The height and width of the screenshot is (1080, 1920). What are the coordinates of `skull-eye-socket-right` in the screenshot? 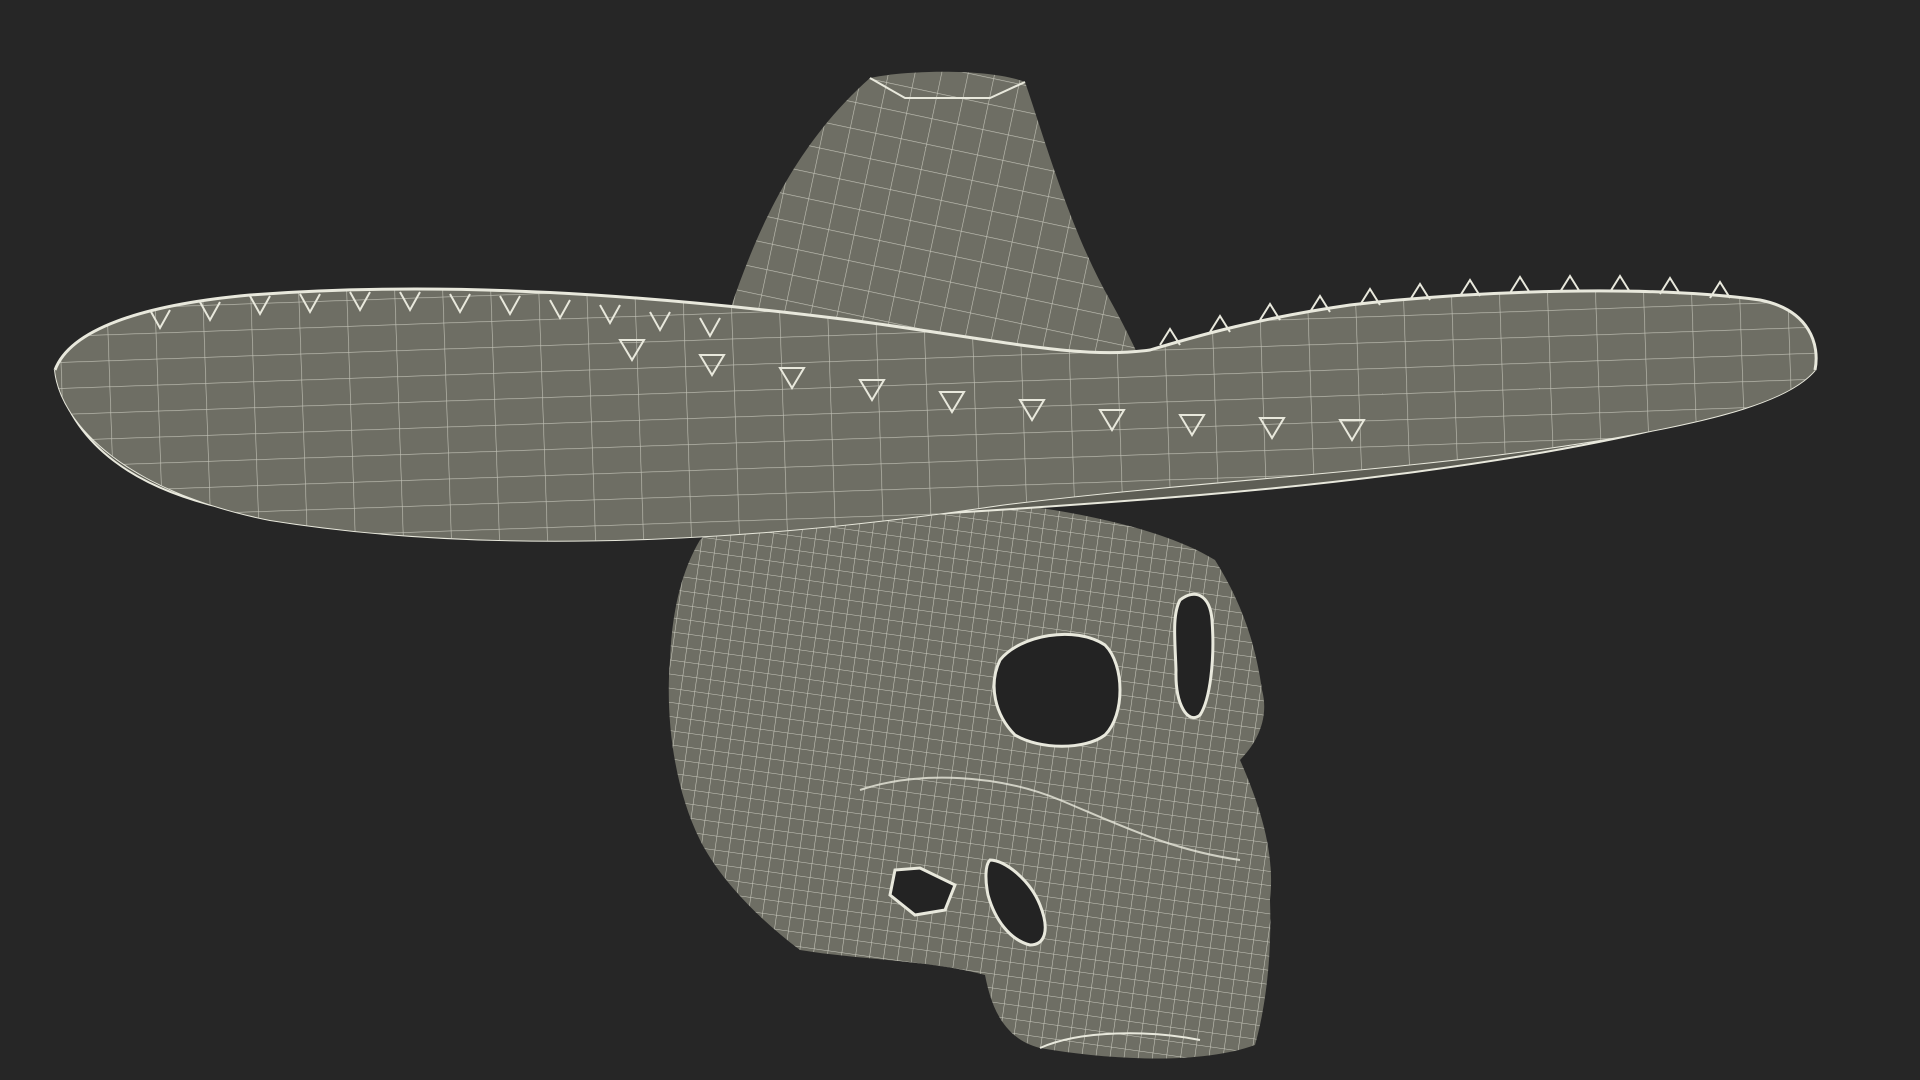 It's located at (1194, 655).